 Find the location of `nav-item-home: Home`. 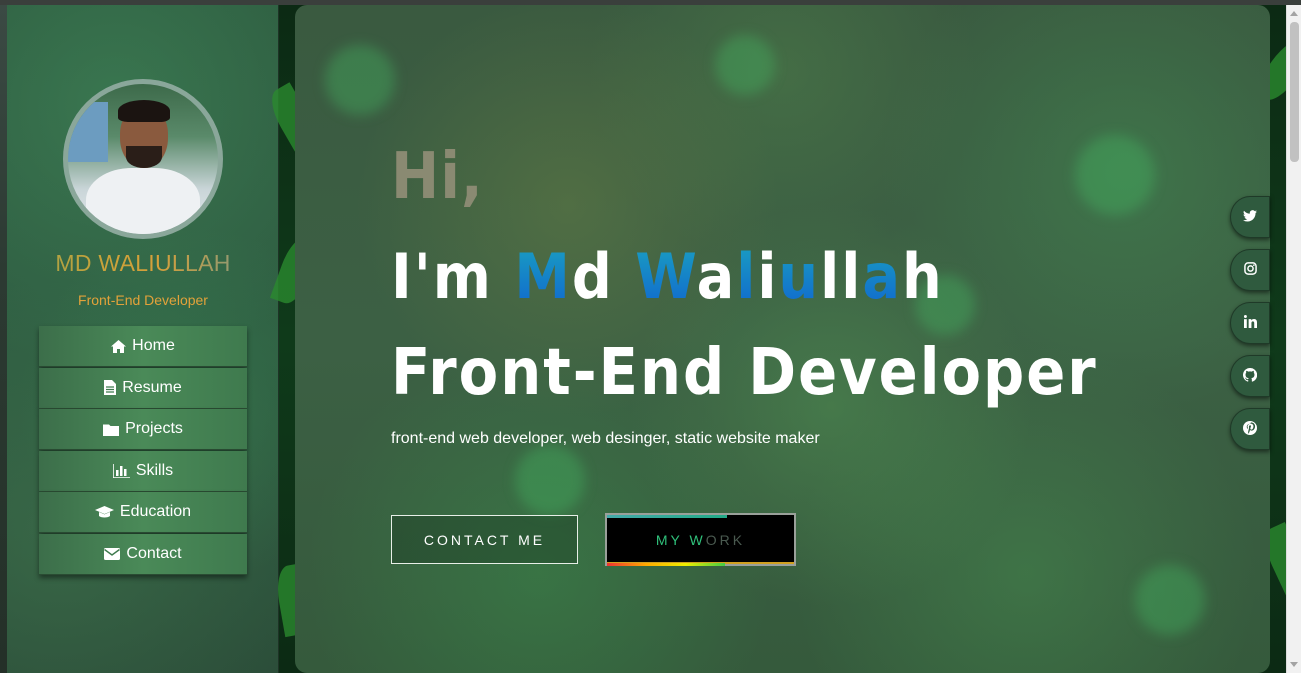

nav-item-home: Home is located at coordinates (143, 346).